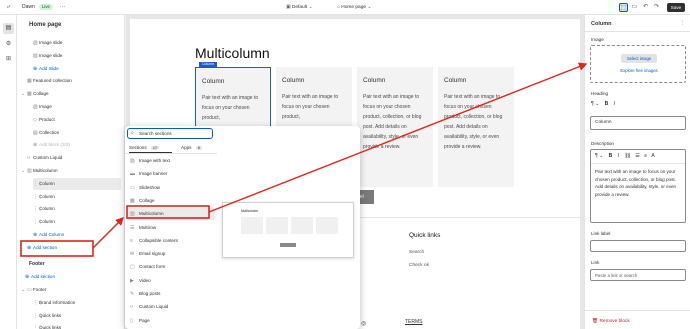 This screenshot has height=329, width=690. I want to click on select-image-button: Select image, so click(639, 58).